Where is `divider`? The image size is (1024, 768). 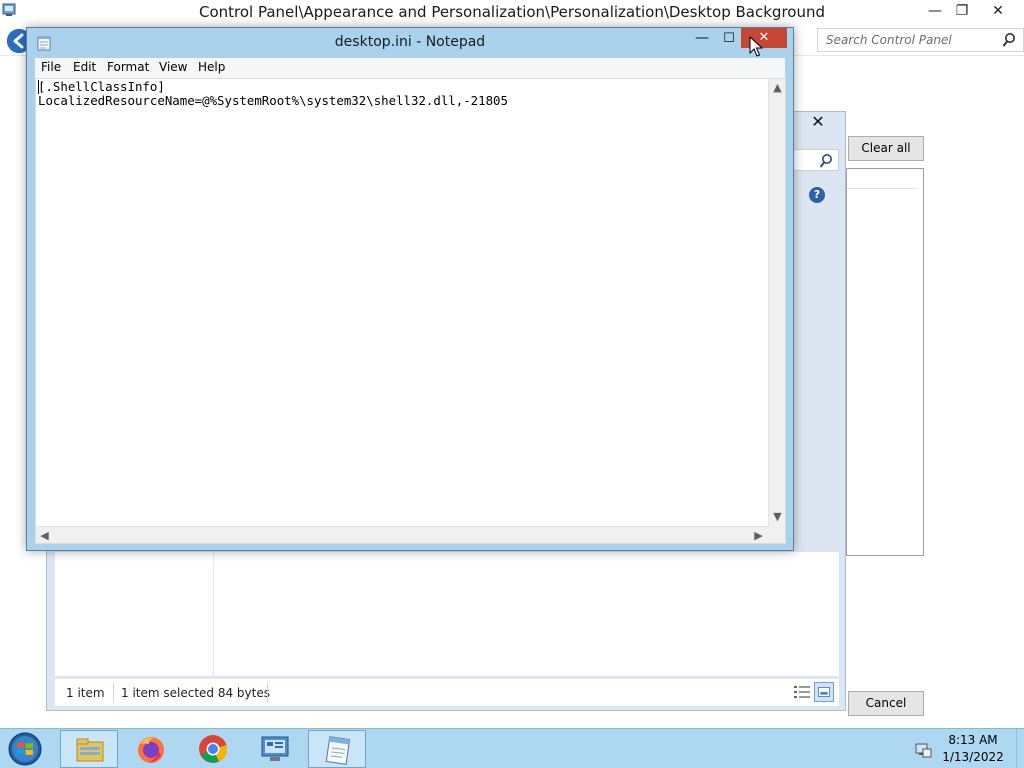 divider is located at coordinates (882, 188).